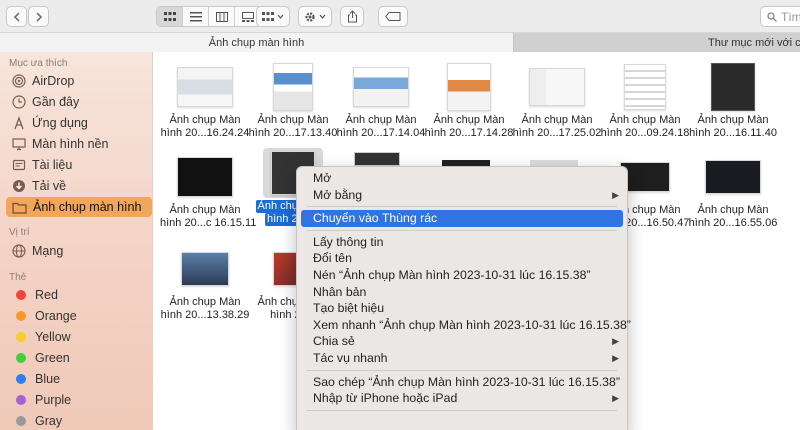 This screenshot has width=800, height=430. What do you see at coordinates (334, 341) in the screenshot?
I see `menu-item-label: Chia sẻ` at bounding box center [334, 341].